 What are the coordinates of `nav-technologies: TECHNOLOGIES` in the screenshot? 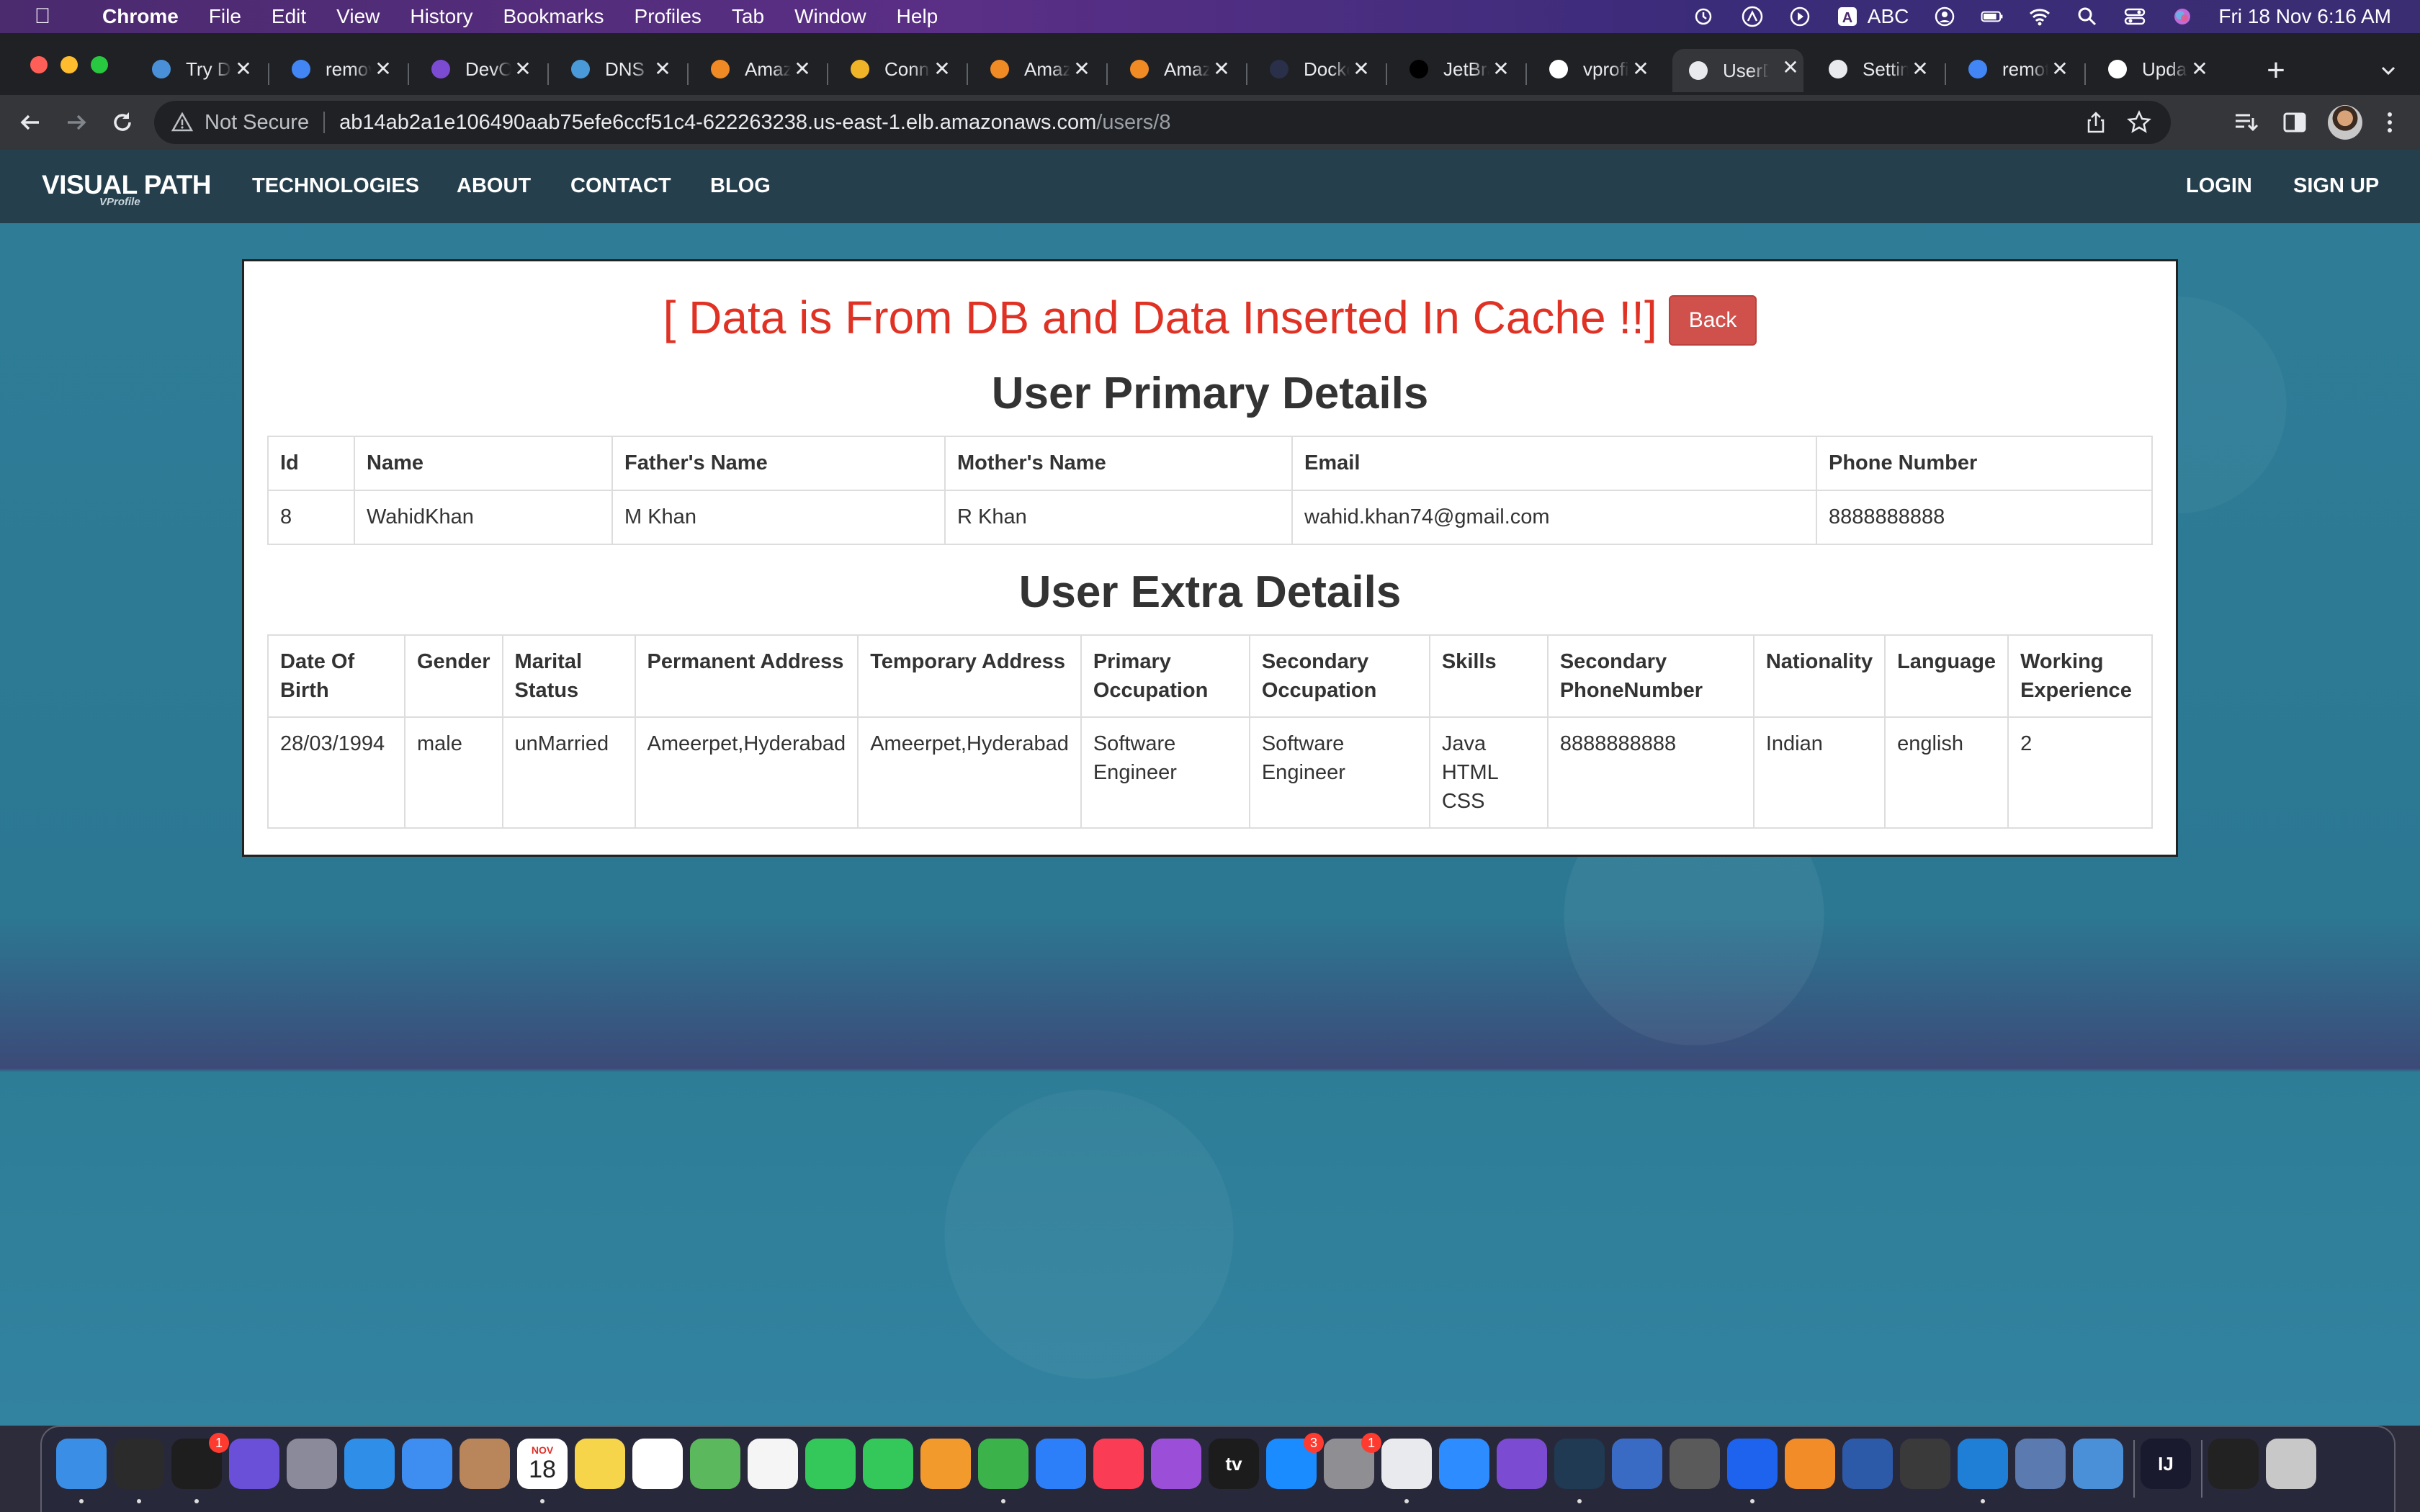 It's located at (335, 186).